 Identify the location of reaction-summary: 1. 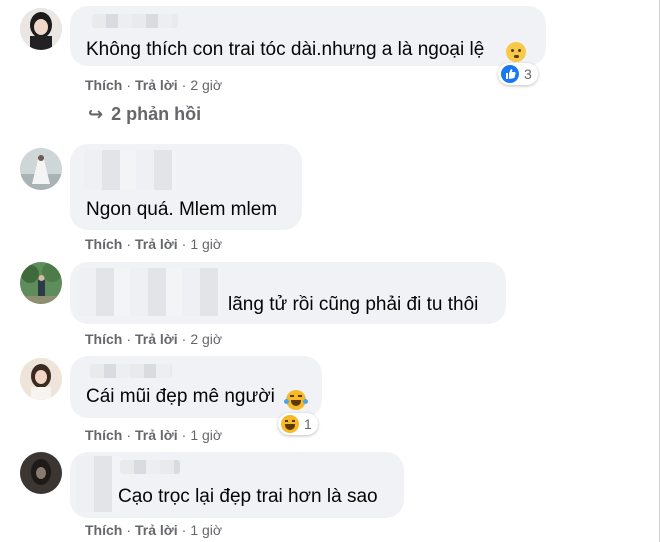
(298, 424).